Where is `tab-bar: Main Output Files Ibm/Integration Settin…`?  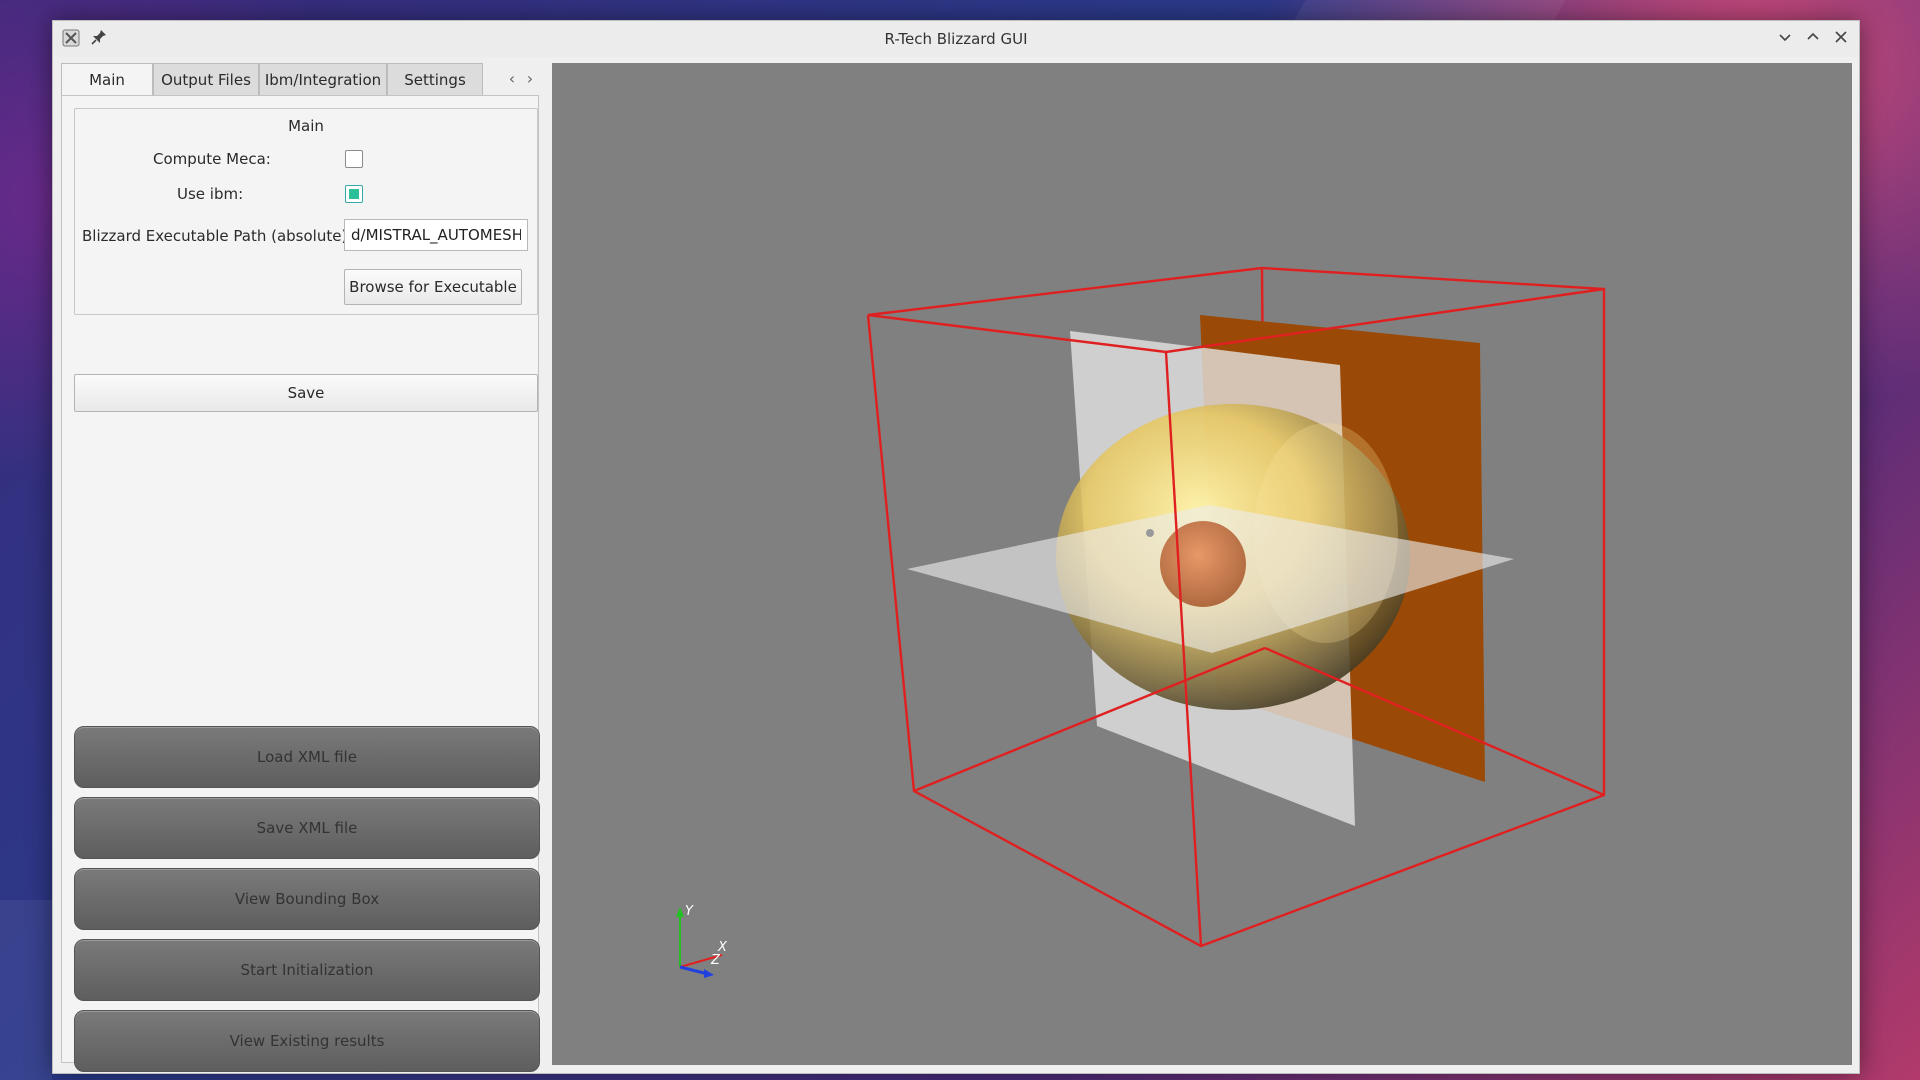 tab-bar: Main Output Files Ibm/Integration Settin… is located at coordinates (300, 79).